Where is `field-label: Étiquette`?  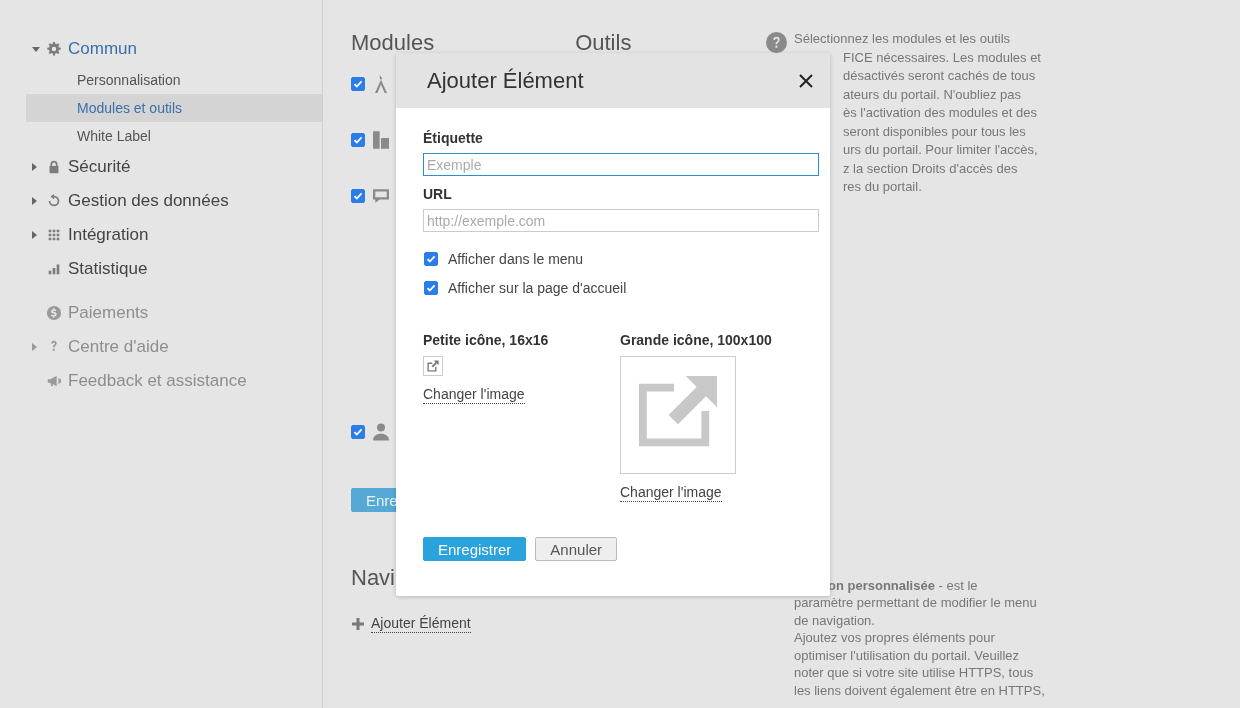
field-label: Étiquette is located at coordinates (453, 138).